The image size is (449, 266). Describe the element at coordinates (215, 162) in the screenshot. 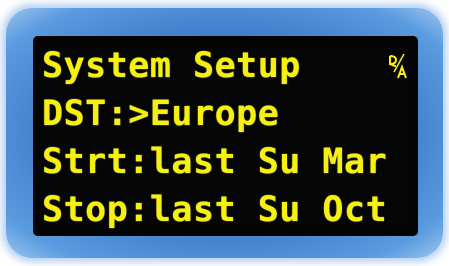

I see `dst-start-setting: Strt:last Su Mar` at that location.